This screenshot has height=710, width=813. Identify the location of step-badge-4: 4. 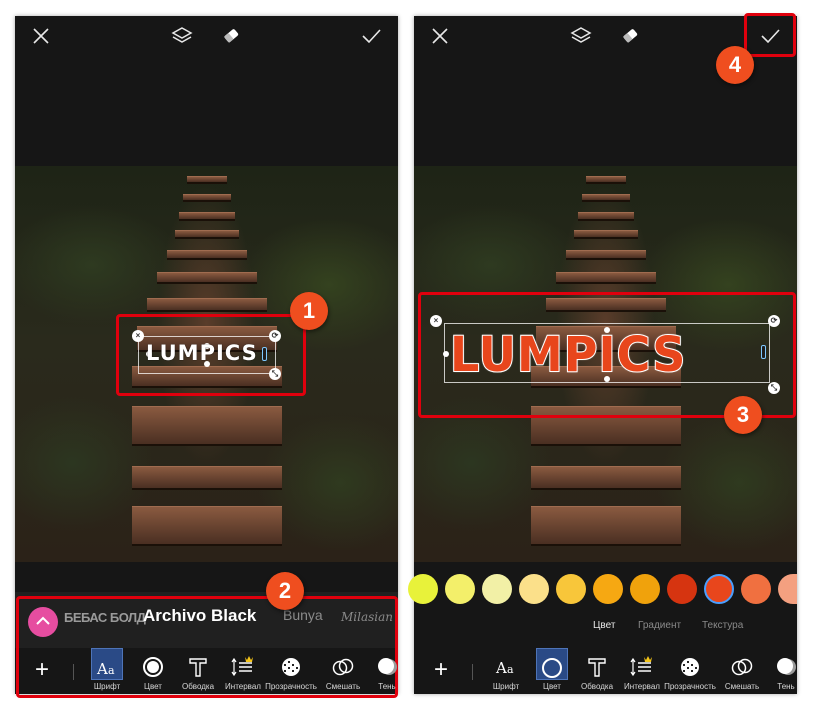
(735, 65).